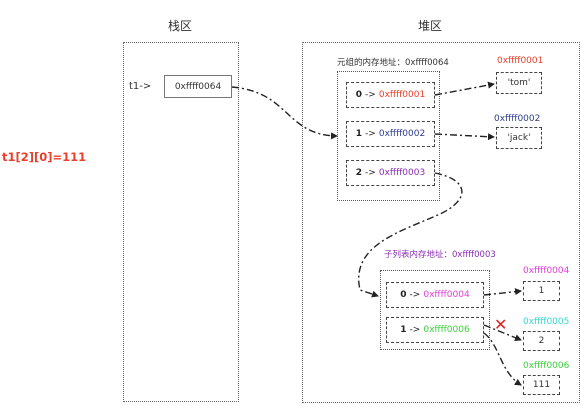 This screenshot has height=409, width=584. I want to click on arrow-sublist0-to-int1, so click(502, 292).